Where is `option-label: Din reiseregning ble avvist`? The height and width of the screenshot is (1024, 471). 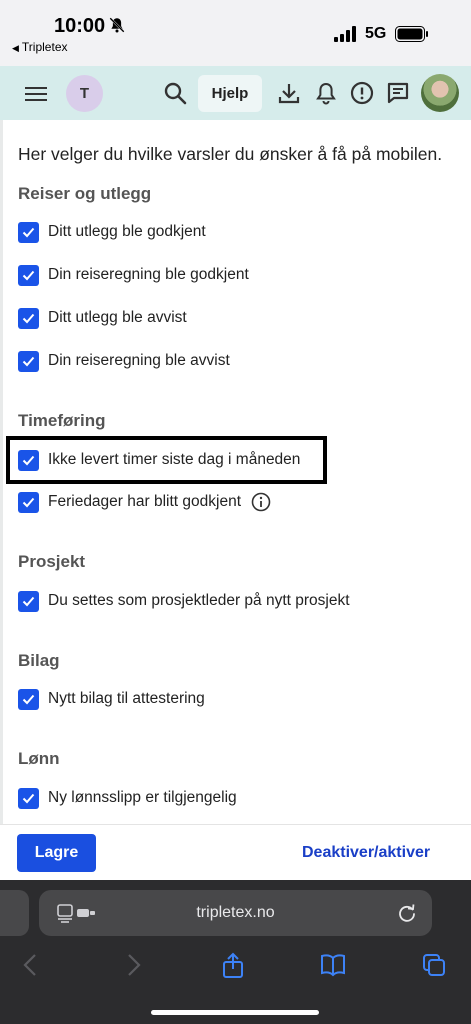 option-label: Din reiseregning ble avvist is located at coordinates (139, 360).